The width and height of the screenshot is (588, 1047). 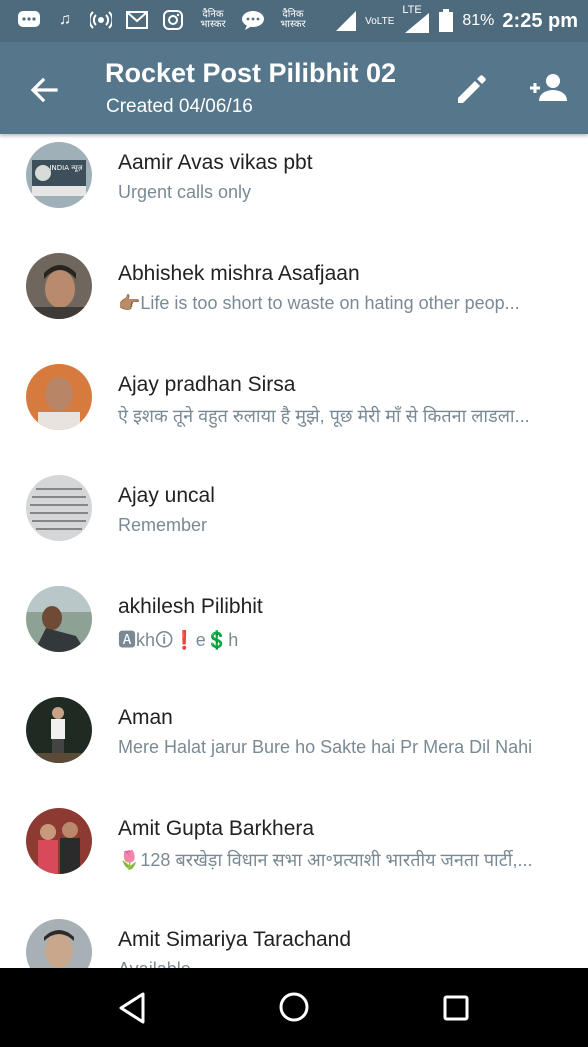 What do you see at coordinates (137, 20) in the screenshot?
I see `gmail-icon` at bounding box center [137, 20].